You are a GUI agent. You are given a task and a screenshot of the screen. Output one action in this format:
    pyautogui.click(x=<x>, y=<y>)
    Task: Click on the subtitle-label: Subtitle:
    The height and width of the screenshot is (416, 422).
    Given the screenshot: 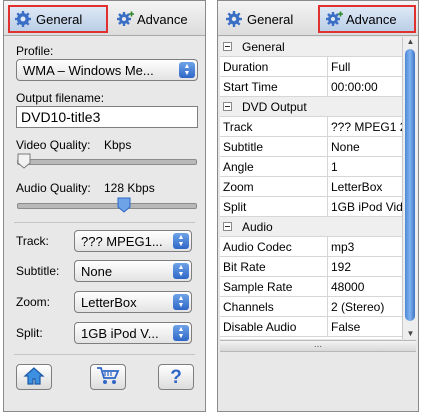 What is the action you would take?
    pyautogui.click(x=38, y=271)
    